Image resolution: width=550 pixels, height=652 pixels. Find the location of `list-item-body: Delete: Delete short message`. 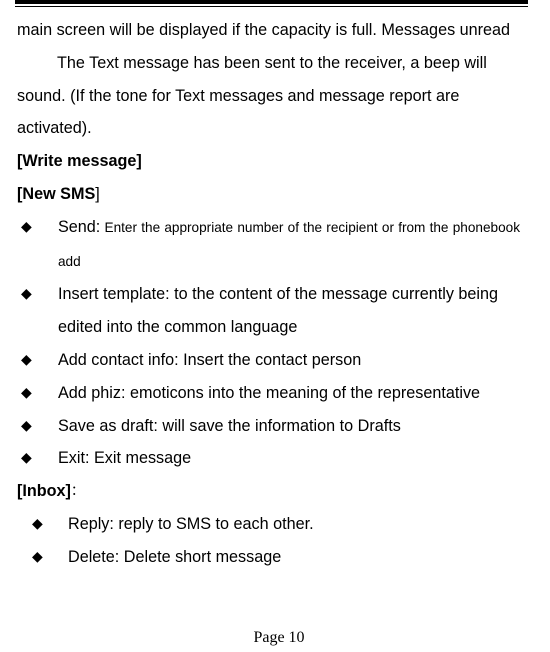

list-item-body: Delete: Delete short message is located at coordinates (294, 557).